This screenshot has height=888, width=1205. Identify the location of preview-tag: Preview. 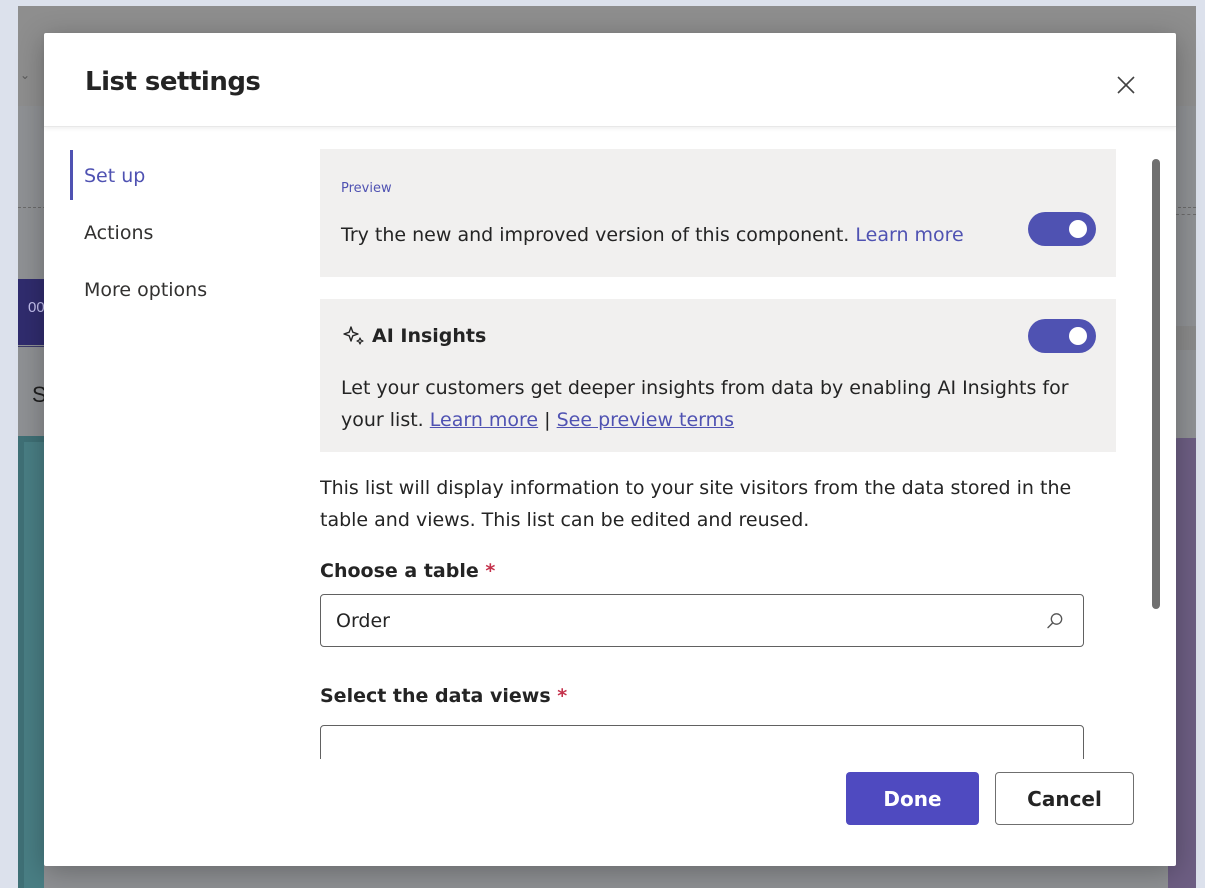
(366, 188).